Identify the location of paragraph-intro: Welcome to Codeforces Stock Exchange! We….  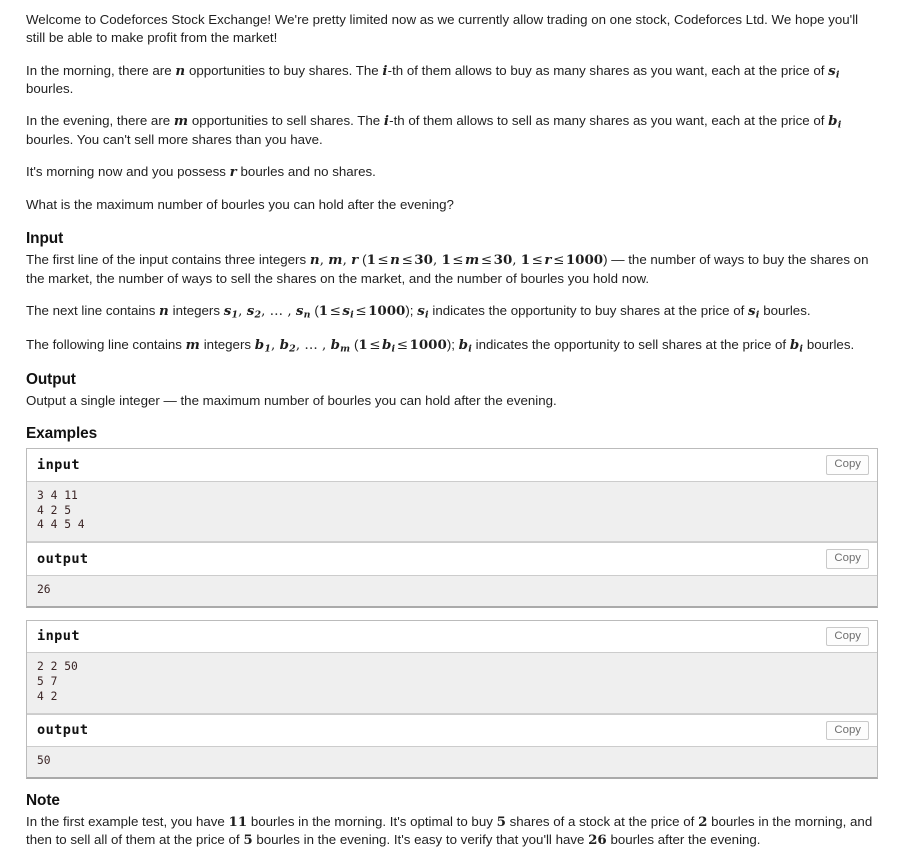
(442, 29).